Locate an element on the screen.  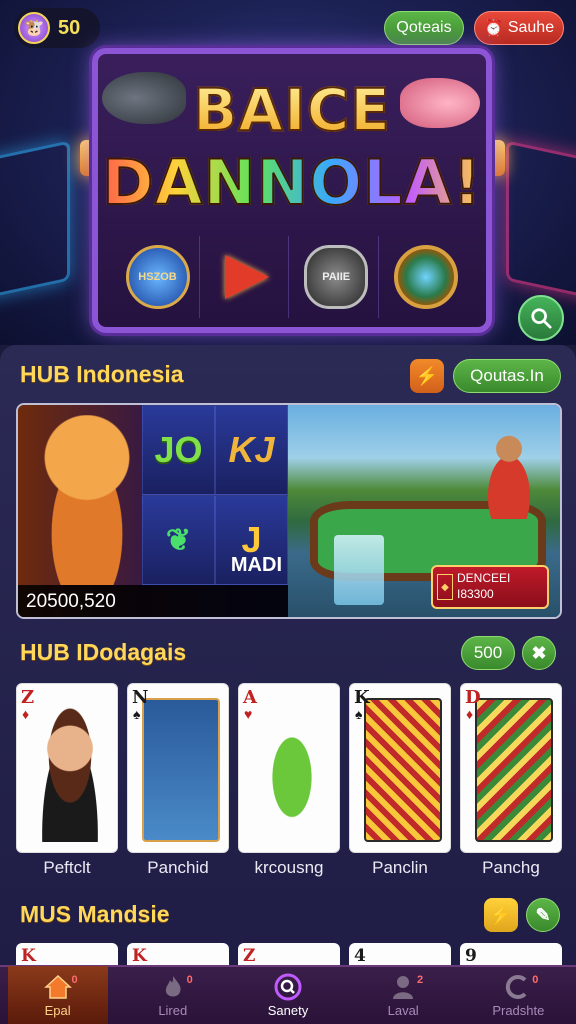
game-card: K ♠ is located at coordinates (400, 768).